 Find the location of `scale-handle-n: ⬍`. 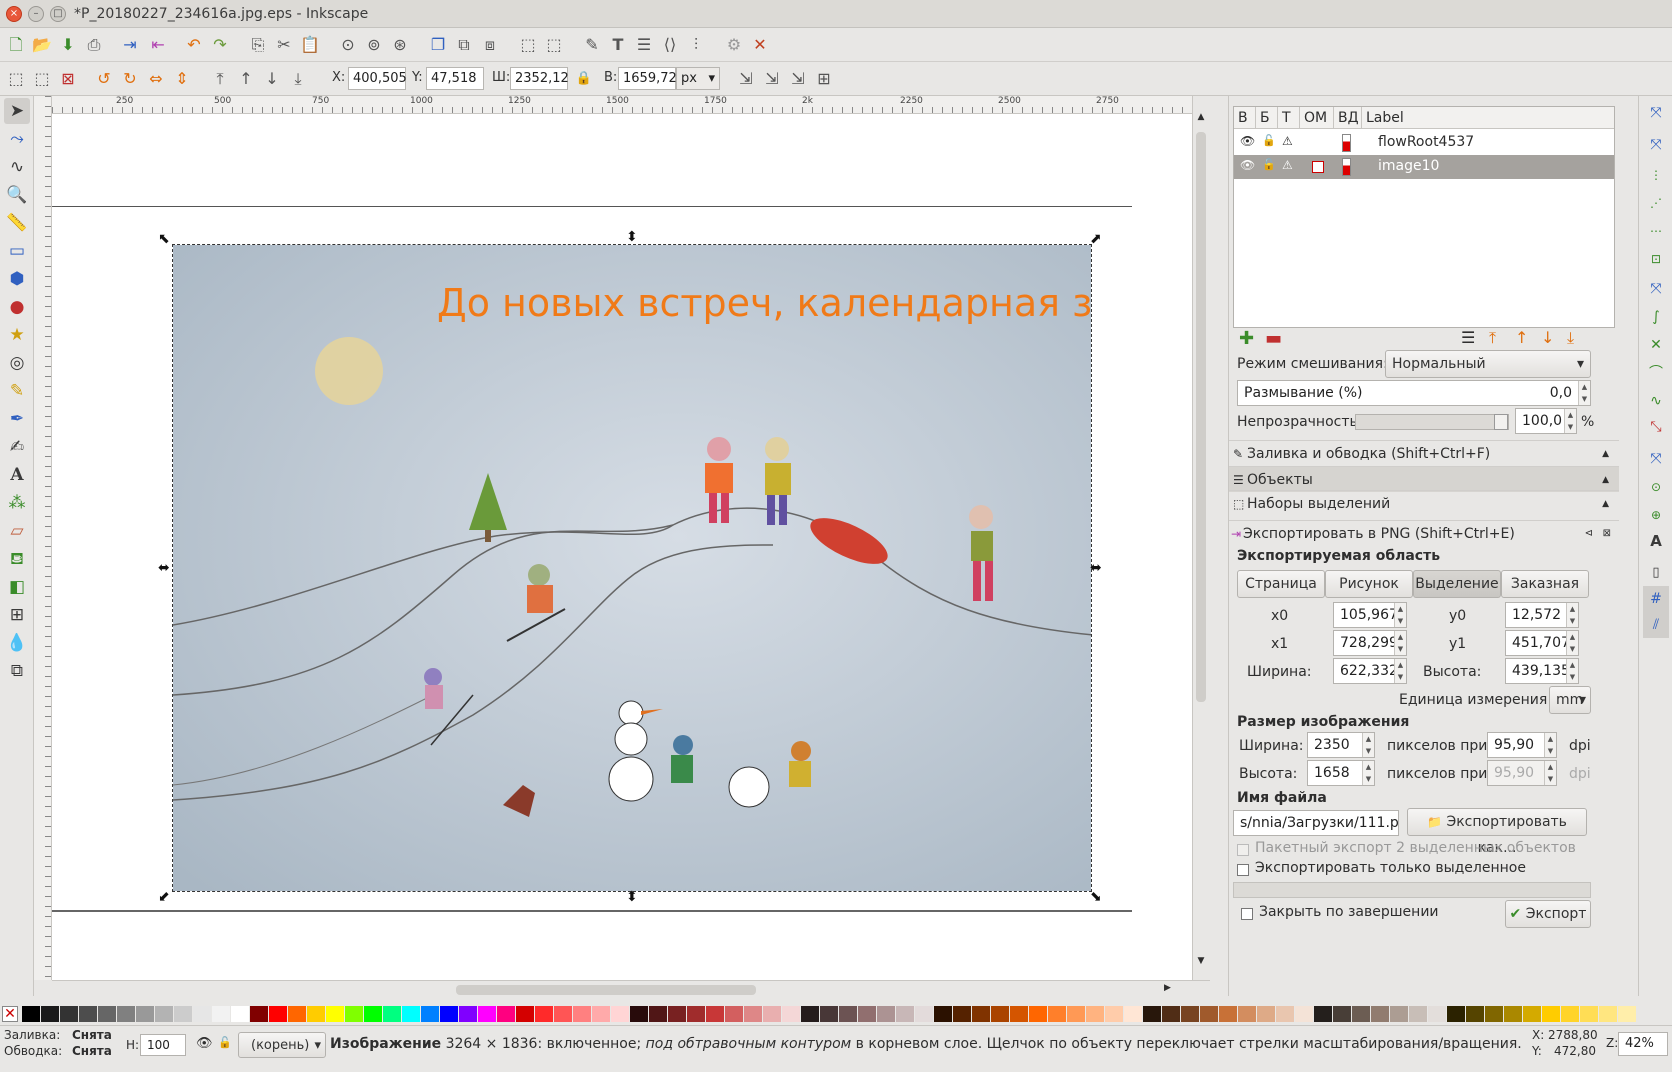

scale-handle-n: ⬍ is located at coordinates (632, 237).